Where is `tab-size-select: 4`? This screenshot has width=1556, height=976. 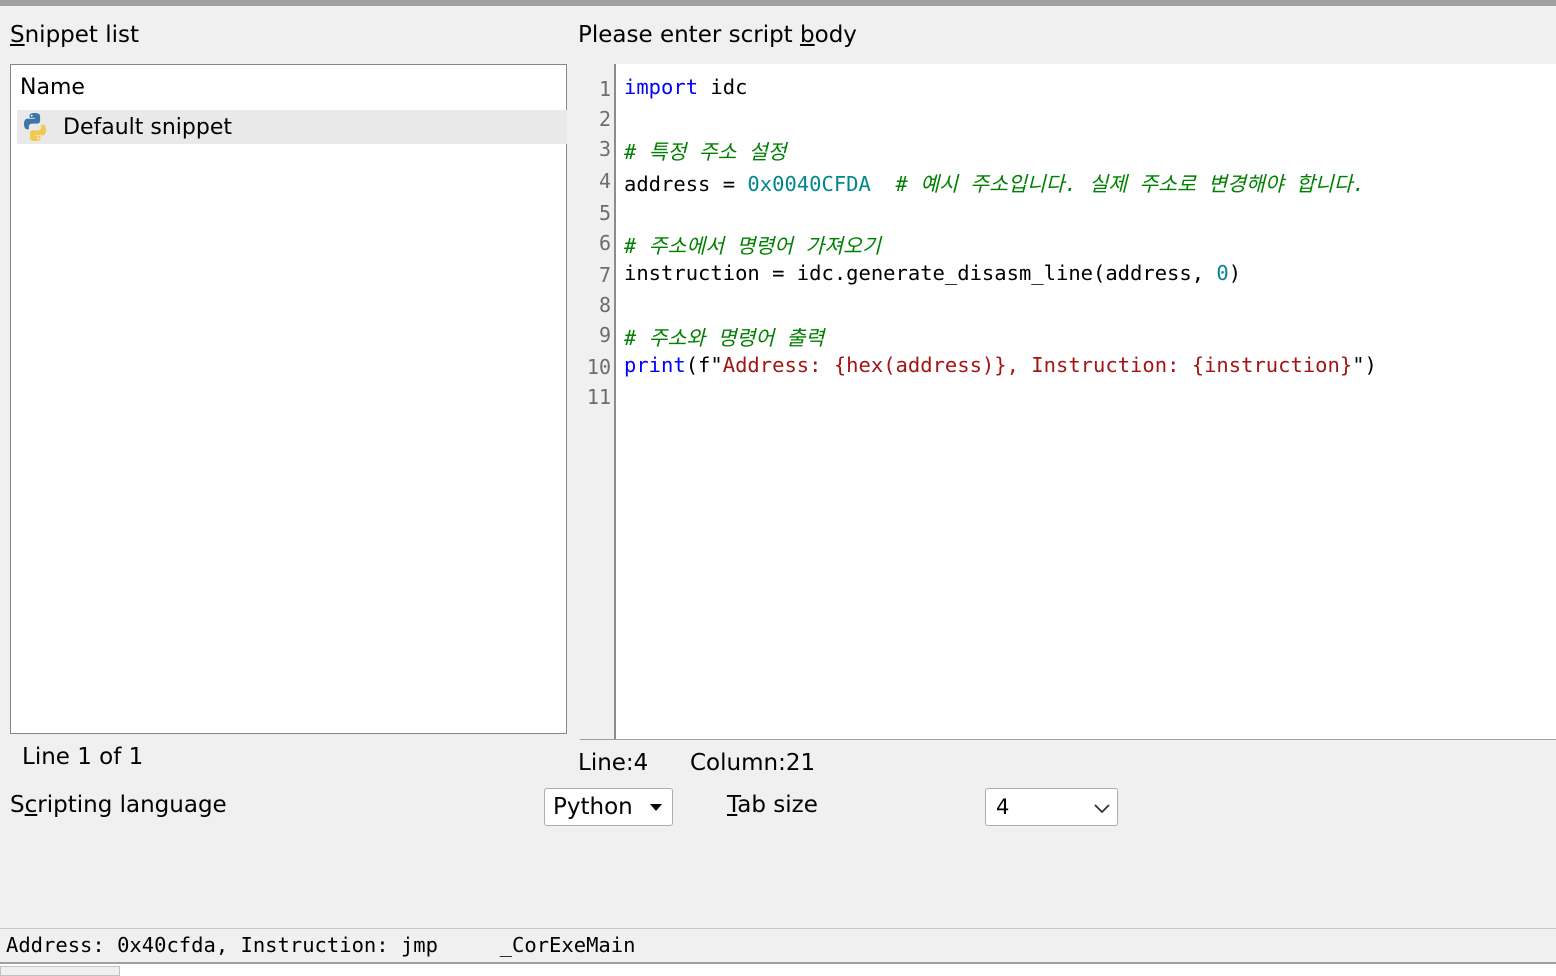 tab-size-select: 4 is located at coordinates (1051, 807).